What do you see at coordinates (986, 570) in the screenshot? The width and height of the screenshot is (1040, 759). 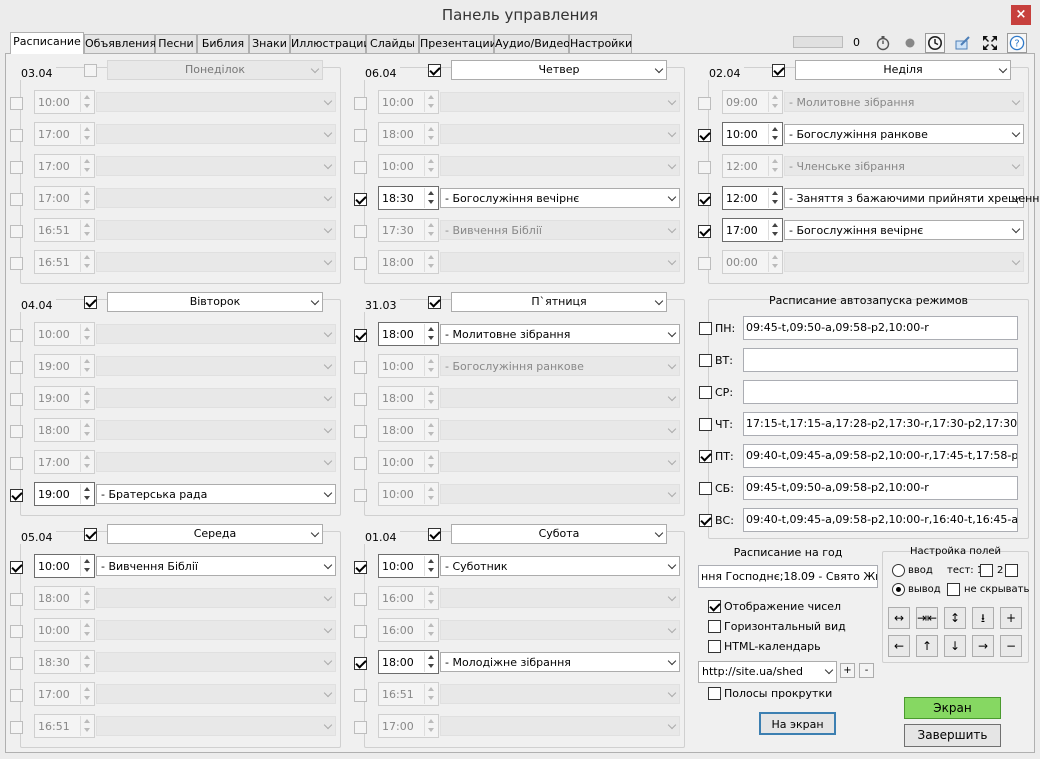 I see `test1-checkbox` at bounding box center [986, 570].